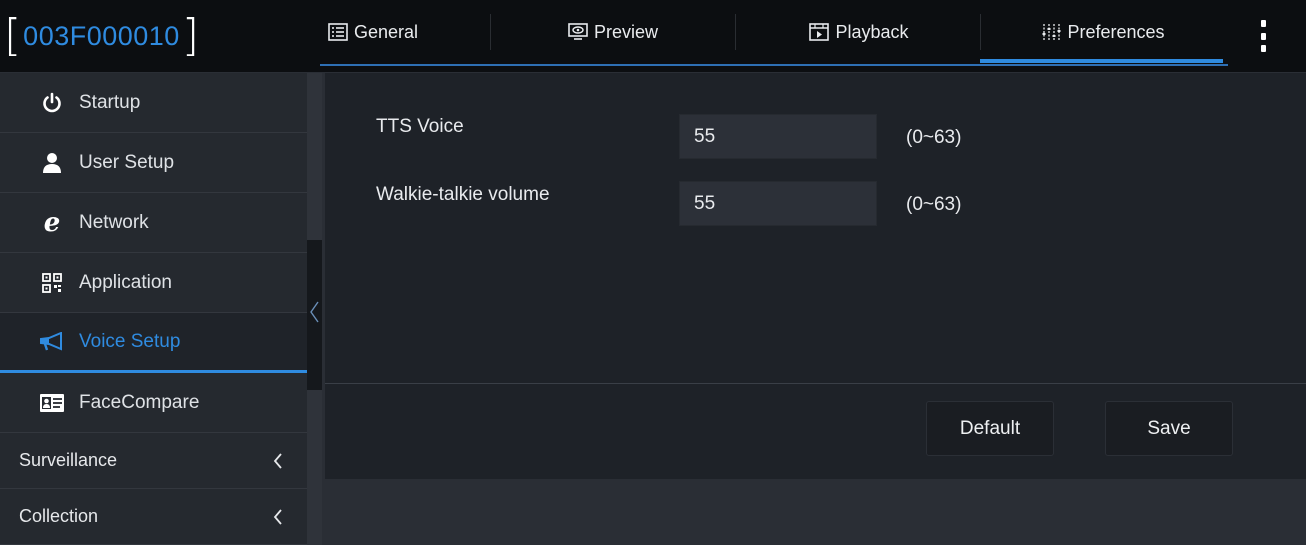 The width and height of the screenshot is (1306, 545). What do you see at coordinates (130, 341) in the screenshot?
I see `sidebar-item-label: Voice Setup` at bounding box center [130, 341].